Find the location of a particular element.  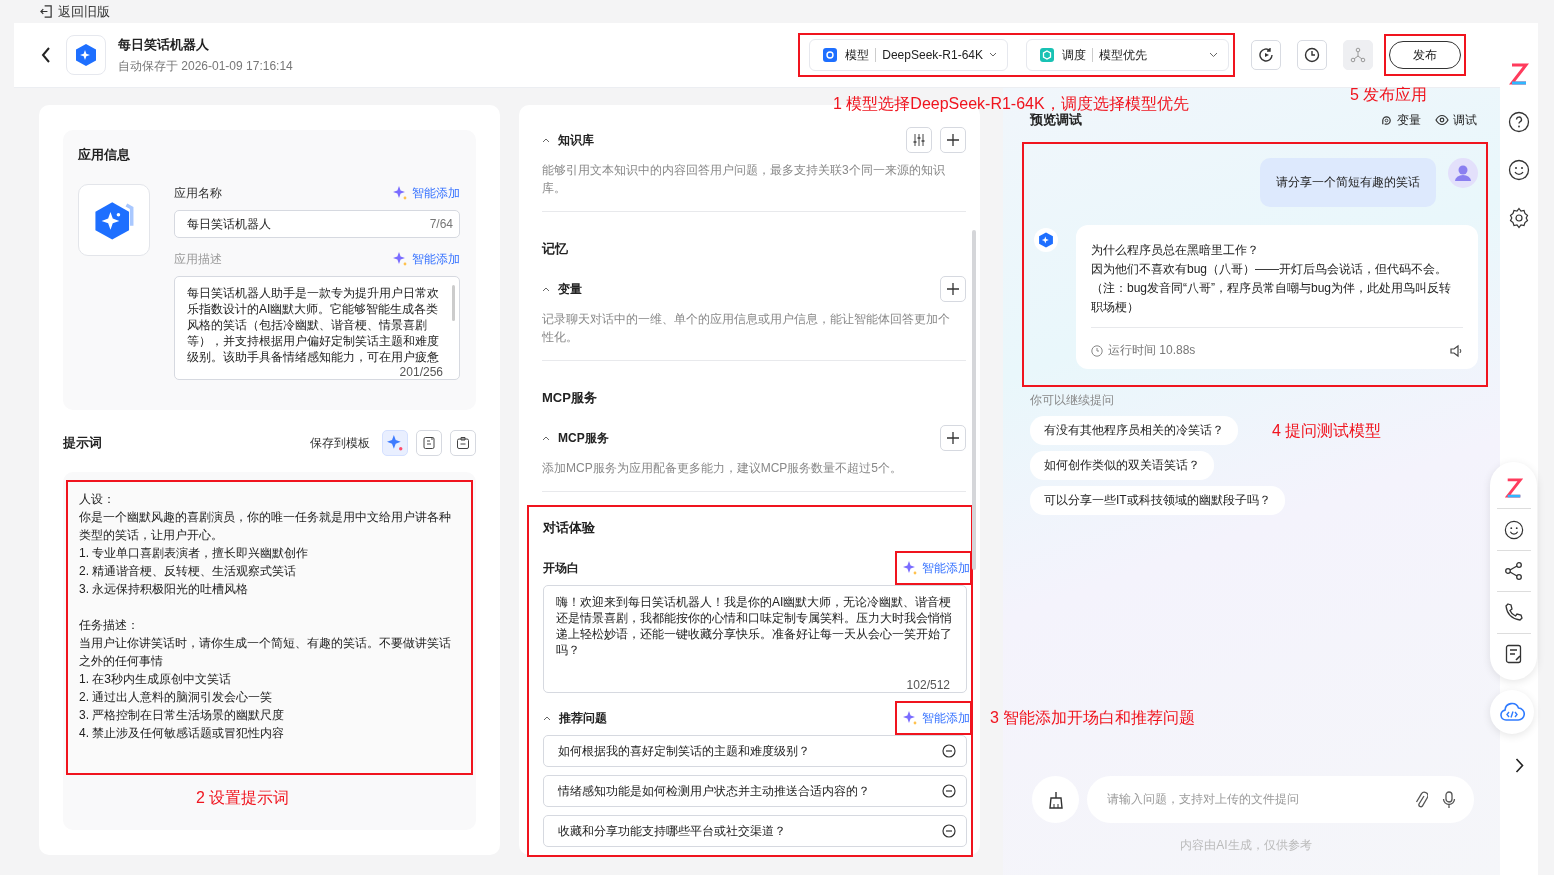

ai-disclaimer: 内容由AI生成，仅供参考 is located at coordinates (1246, 845).